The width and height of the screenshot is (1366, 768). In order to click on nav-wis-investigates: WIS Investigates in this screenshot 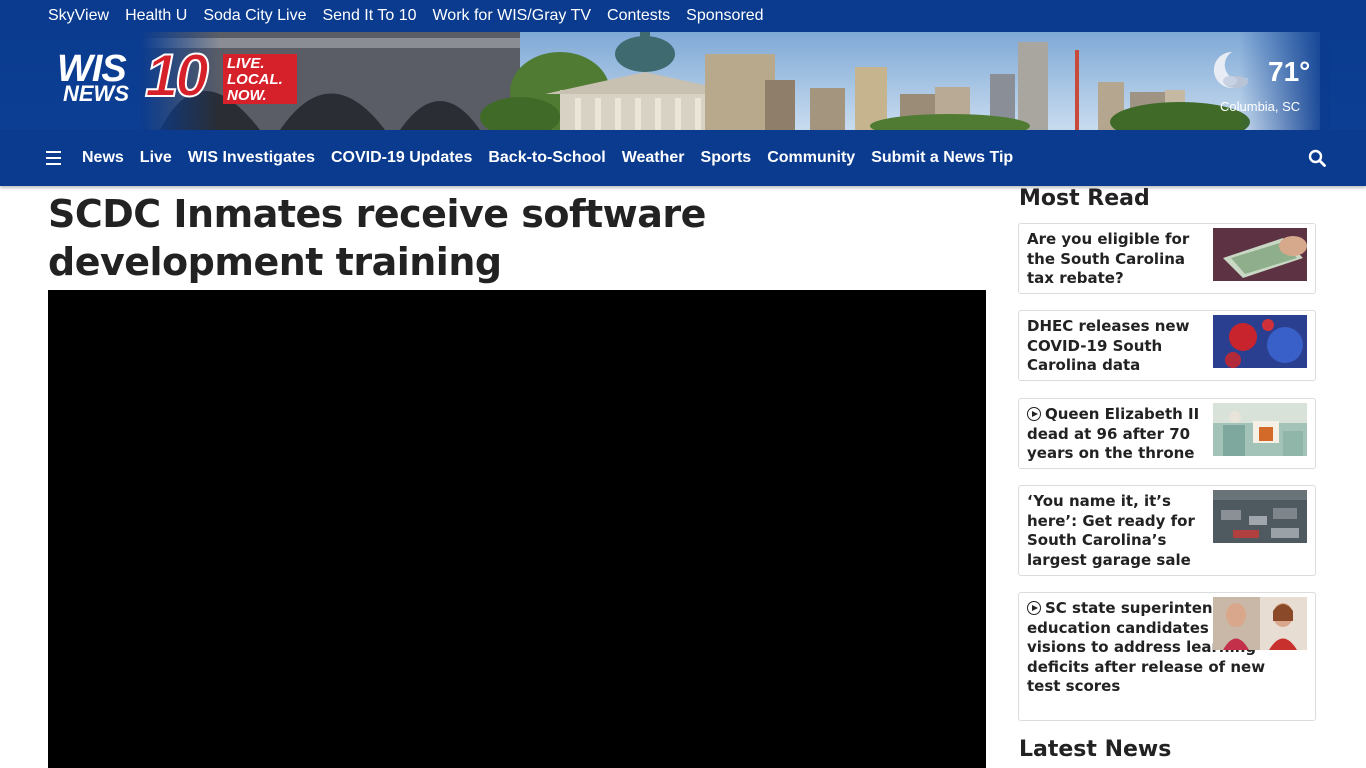, I will do `click(251, 158)`.